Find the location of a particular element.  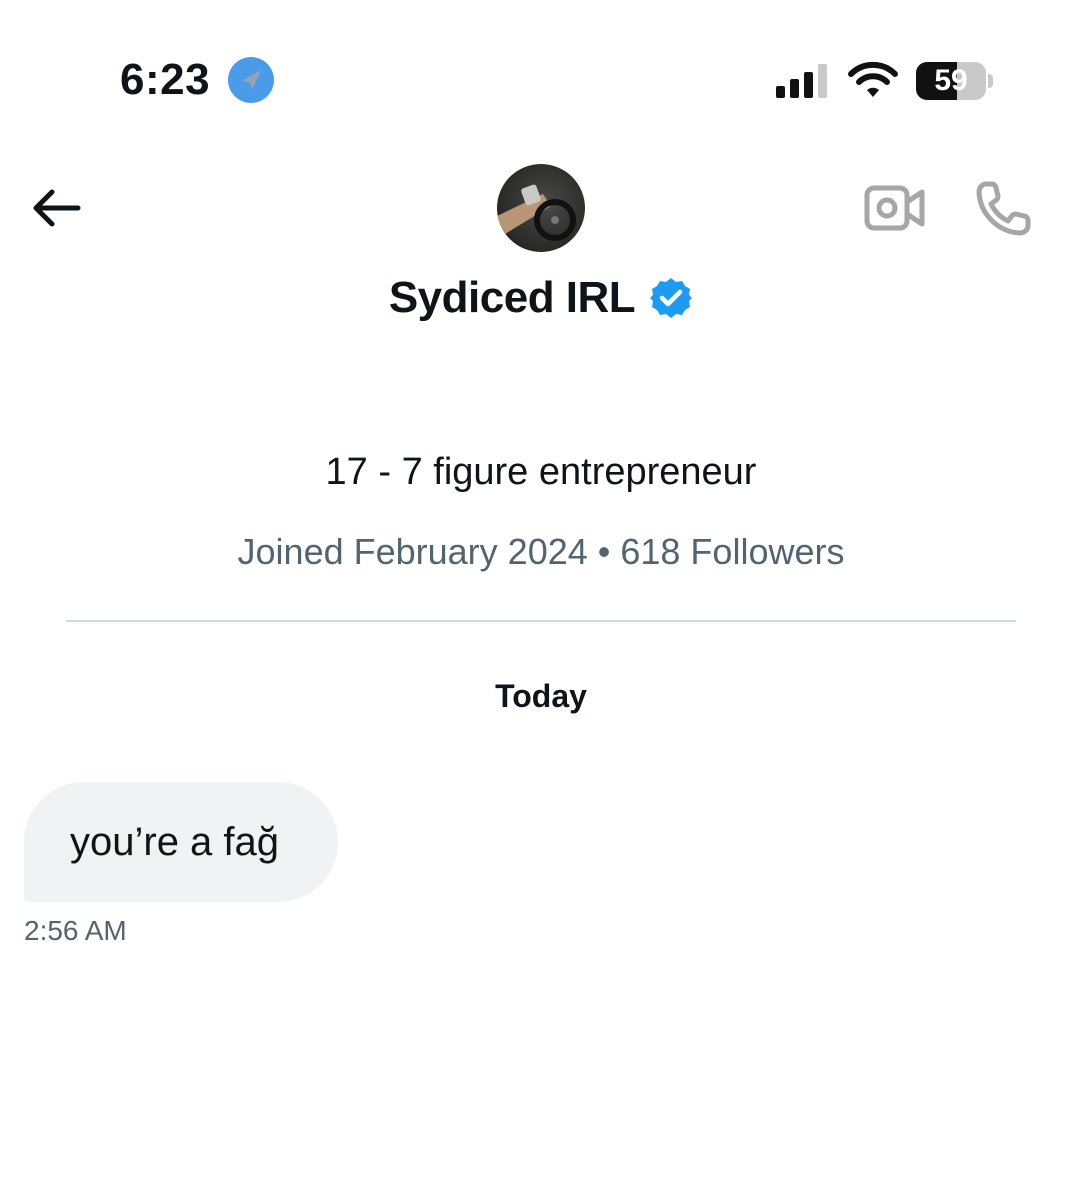

back-arrow-icon is located at coordinates (56, 208).